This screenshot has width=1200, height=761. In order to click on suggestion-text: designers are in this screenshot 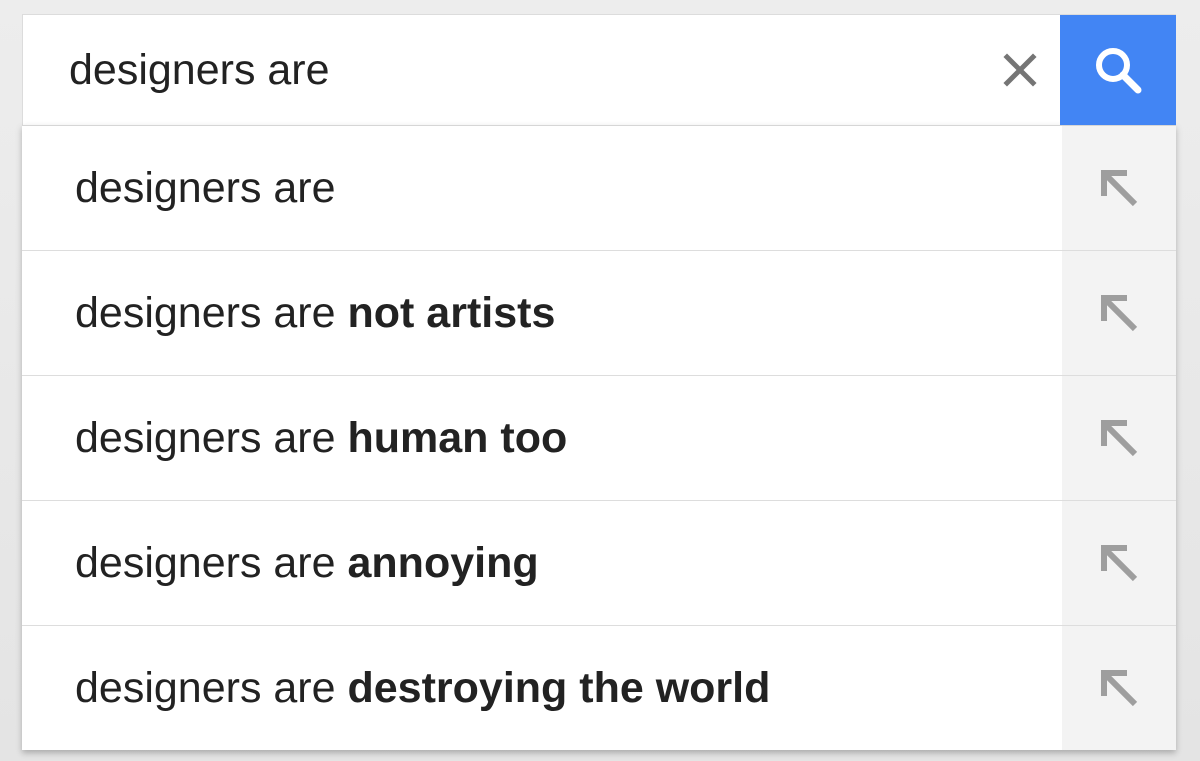, I will do `click(542, 188)`.